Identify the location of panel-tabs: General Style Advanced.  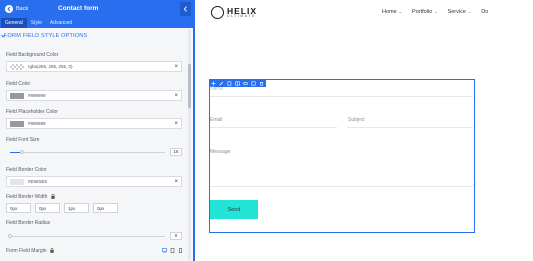
(96, 23).